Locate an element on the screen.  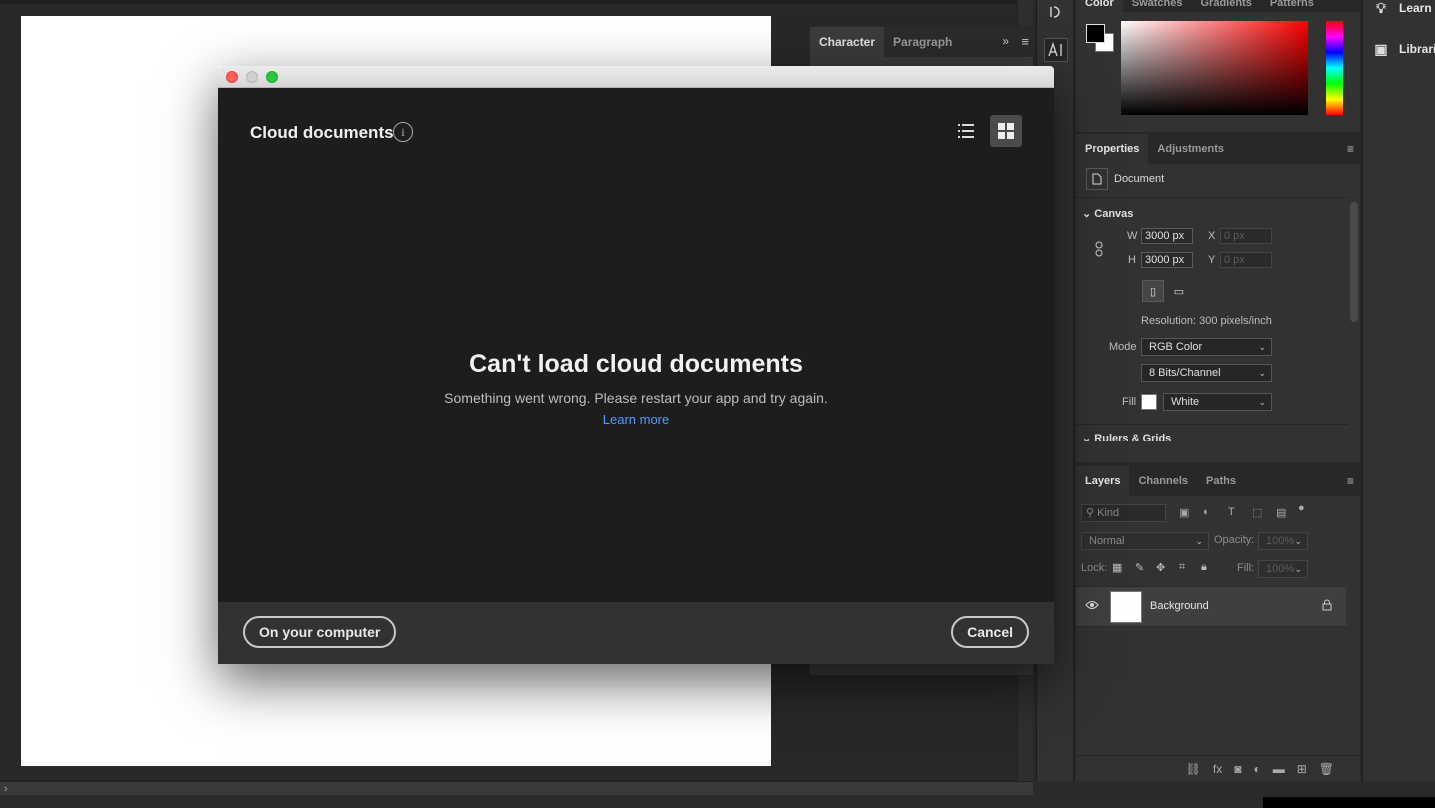
canvas-section-toggle: ⌄ Canvas is located at coordinates (1107, 213).